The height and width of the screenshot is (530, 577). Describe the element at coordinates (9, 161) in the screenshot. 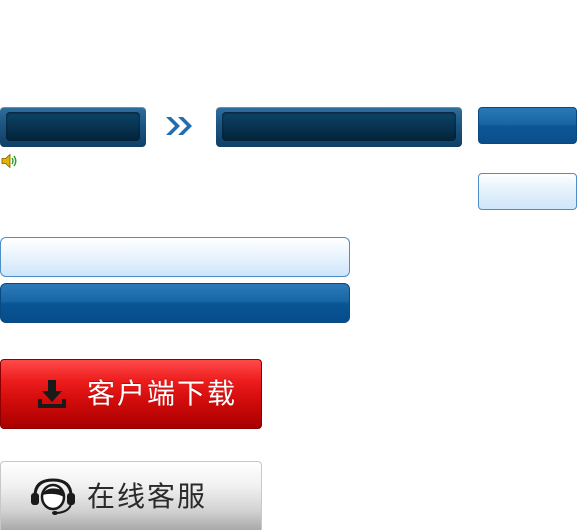

I see `speaker-icon` at that location.